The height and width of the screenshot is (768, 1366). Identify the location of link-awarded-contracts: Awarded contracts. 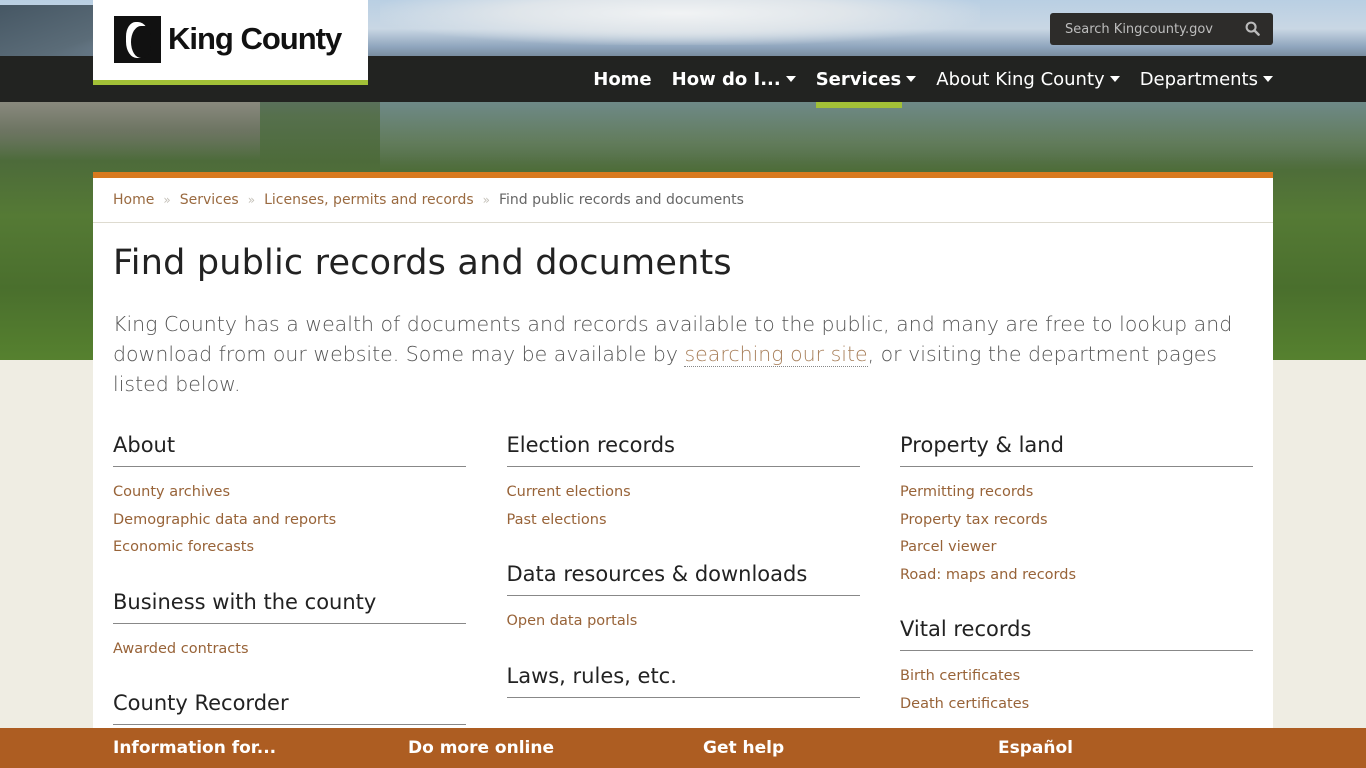
(289, 650).